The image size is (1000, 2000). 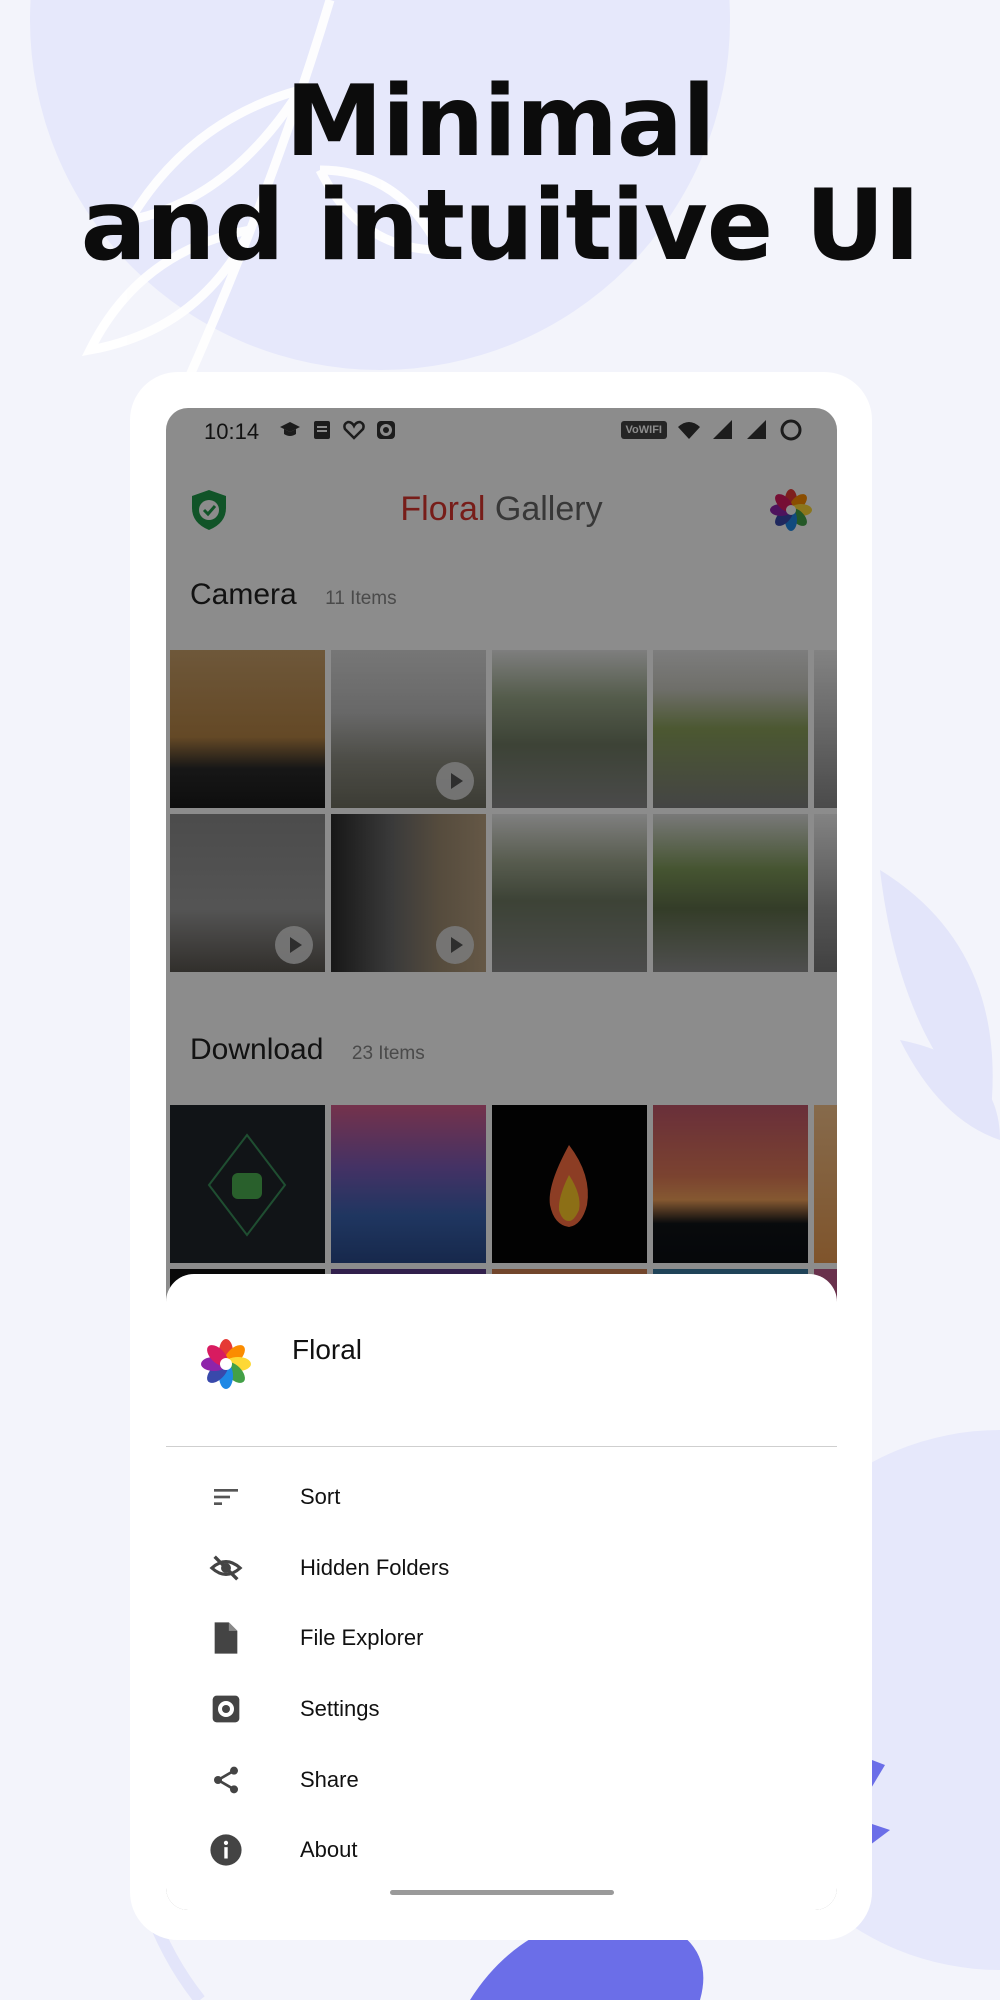 What do you see at coordinates (501, 1497) in the screenshot?
I see `menu-item-sort: Sort` at bounding box center [501, 1497].